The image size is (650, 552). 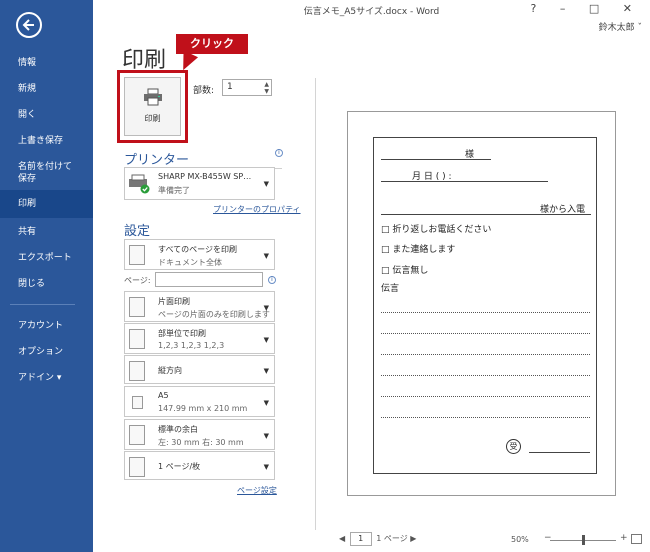 What do you see at coordinates (204, 91) in the screenshot?
I see `copies-label: 部数:` at bounding box center [204, 91].